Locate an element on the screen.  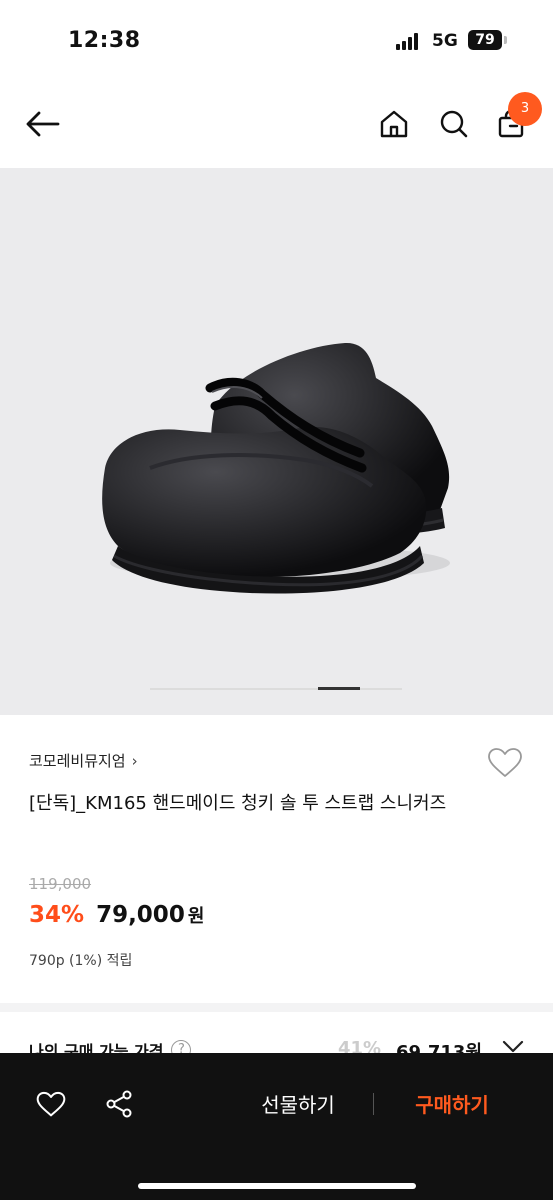
battery-icon: 79 is located at coordinates (485, 40).